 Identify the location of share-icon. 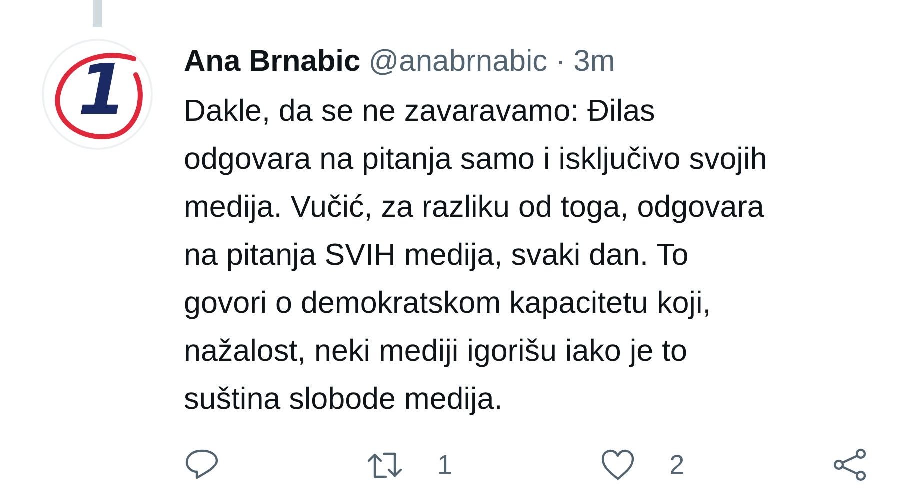
(850, 465).